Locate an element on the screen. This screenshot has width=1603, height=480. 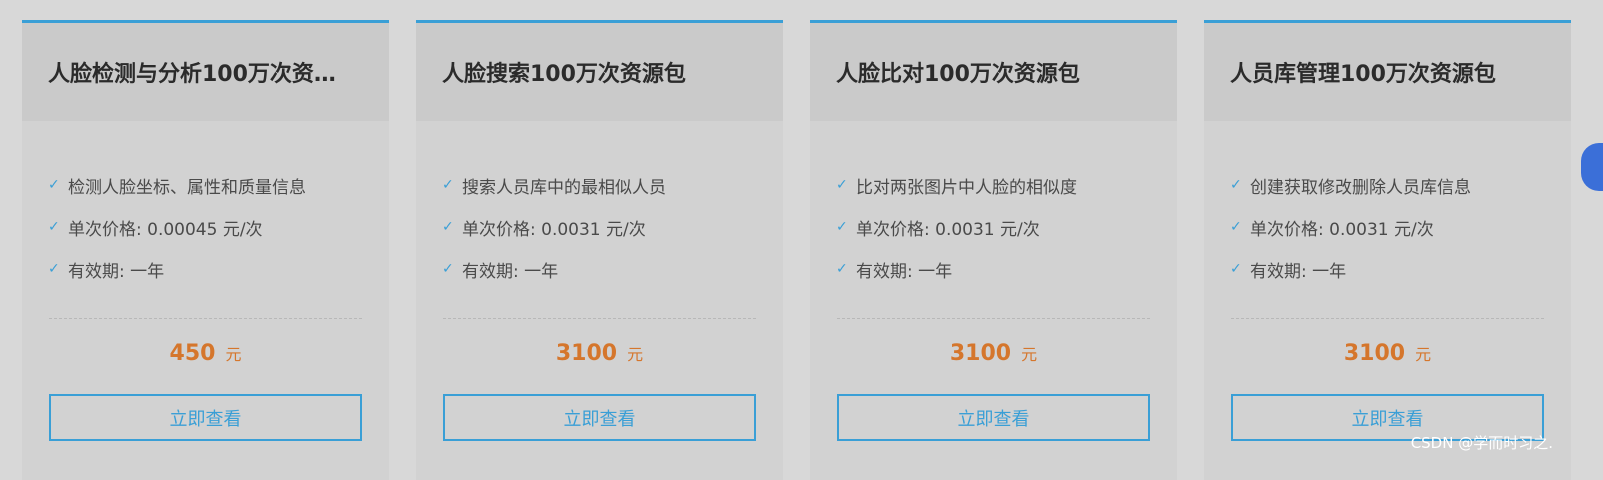
feature-item: ✓ 检测人脸坐标、属性和质量信息 is located at coordinates (177, 185).